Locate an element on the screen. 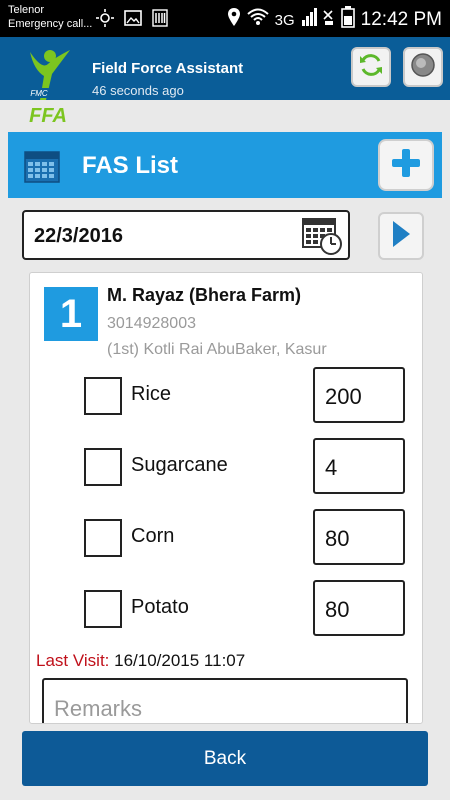 The image size is (450, 800). date-value: 22/3/2016 is located at coordinates (78, 236).